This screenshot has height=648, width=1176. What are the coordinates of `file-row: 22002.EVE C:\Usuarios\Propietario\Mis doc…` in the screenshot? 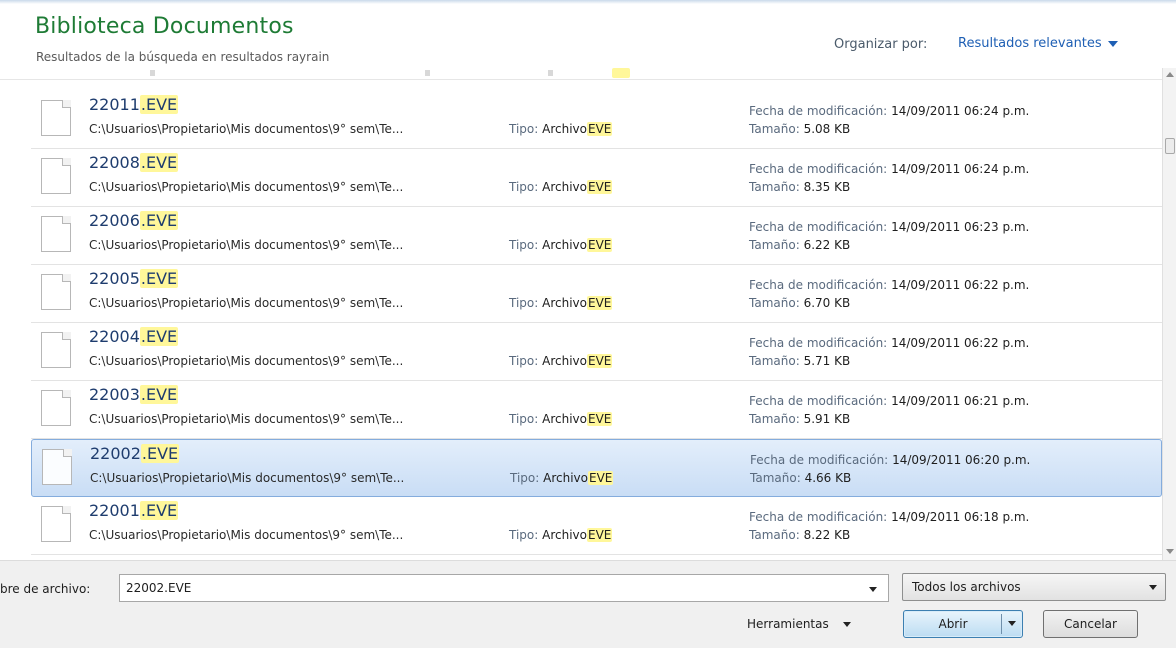 It's located at (596, 468).